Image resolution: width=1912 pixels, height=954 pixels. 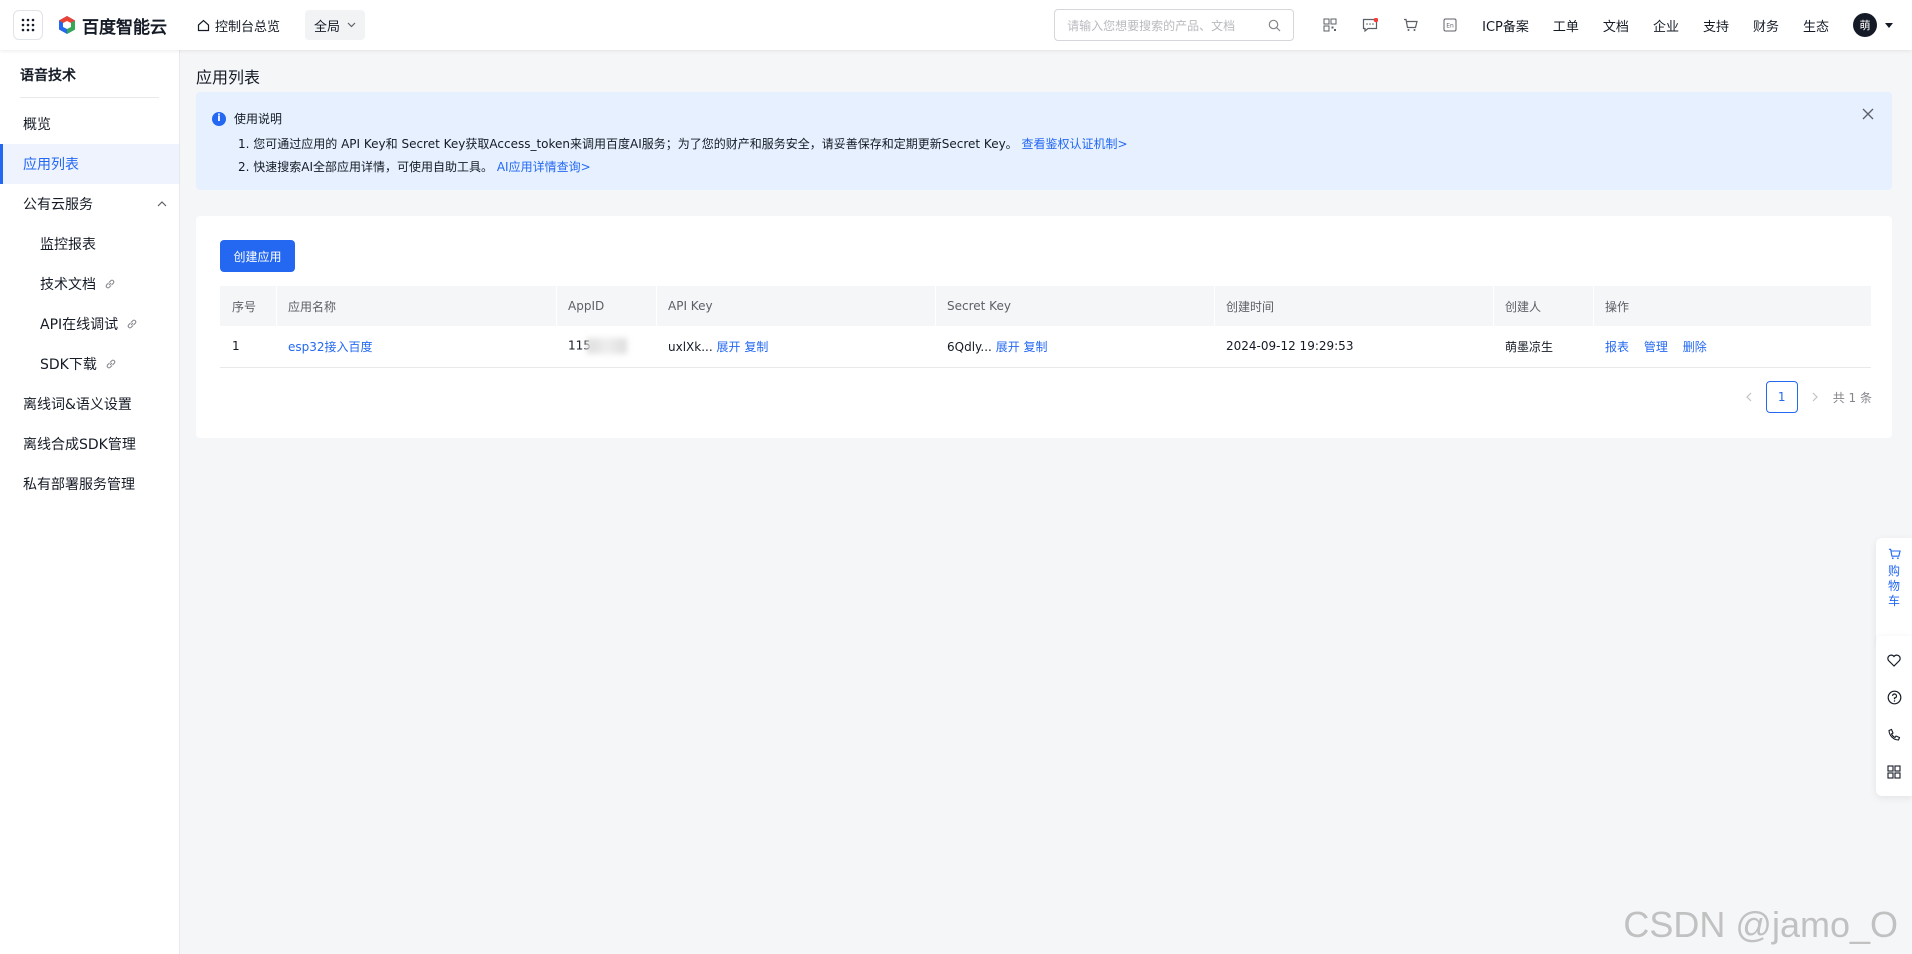 What do you see at coordinates (1893, 586) in the screenshot?
I see `cart-label-2: 物` at bounding box center [1893, 586].